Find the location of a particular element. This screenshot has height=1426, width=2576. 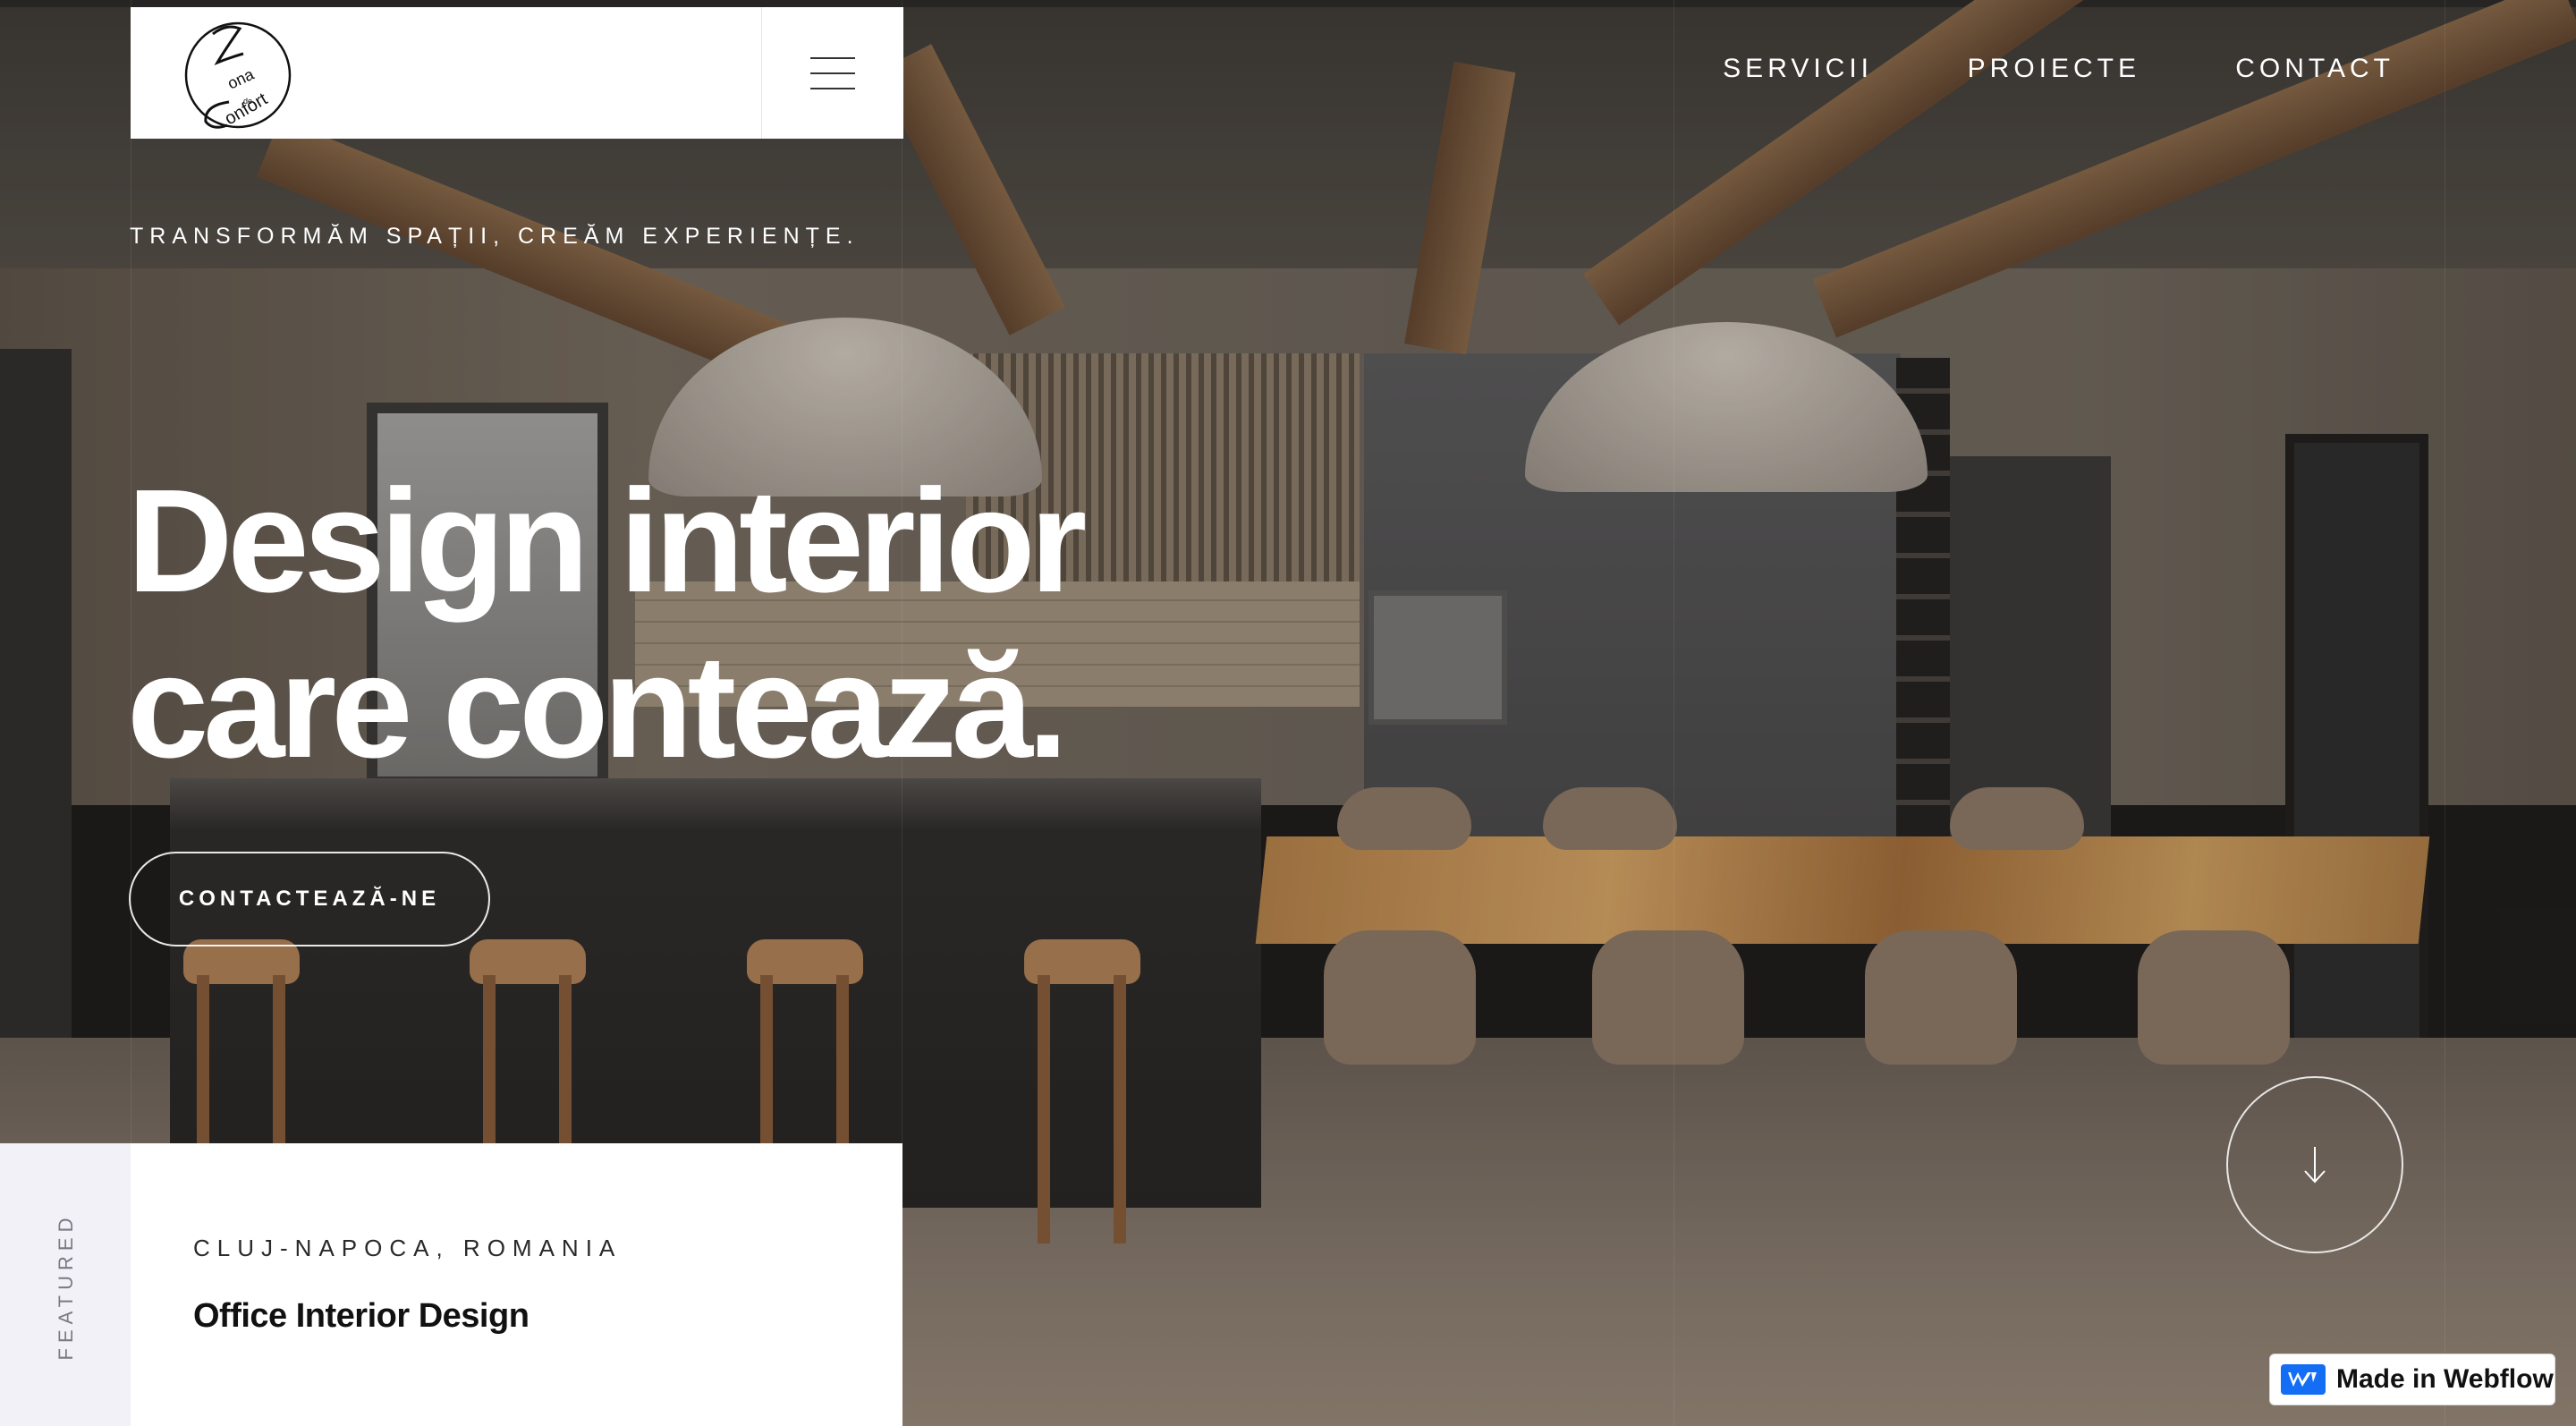

hero-title-line-2: care contează. is located at coordinates (597, 706).